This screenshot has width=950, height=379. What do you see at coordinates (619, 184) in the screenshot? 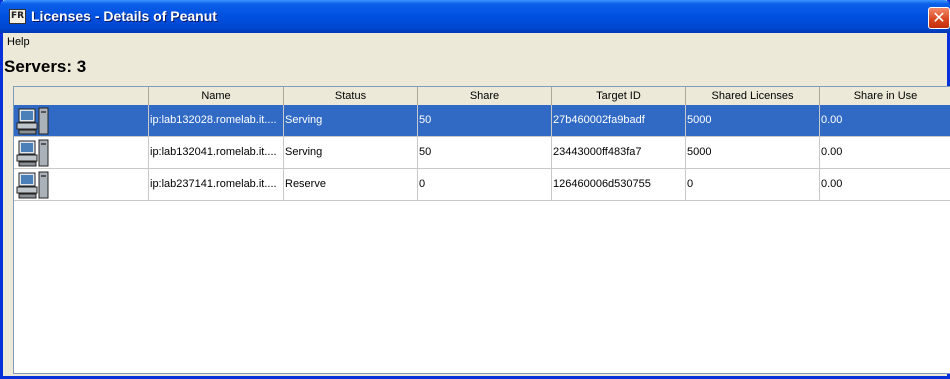
I see `cell-target-id: 126460006d530755` at bounding box center [619, 184].